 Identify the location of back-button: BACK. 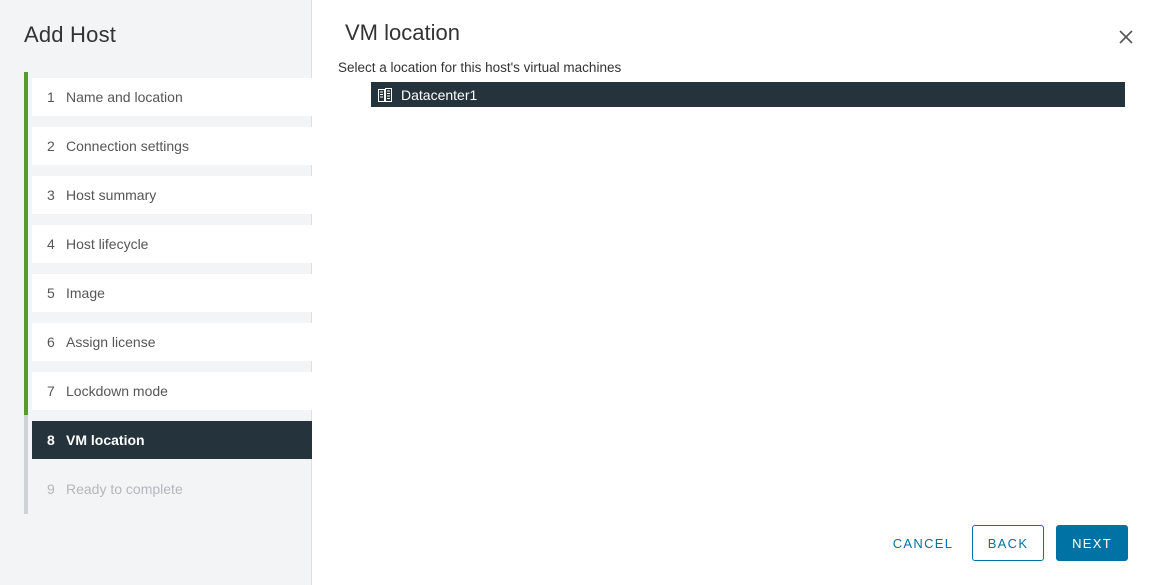
(1008, 543).